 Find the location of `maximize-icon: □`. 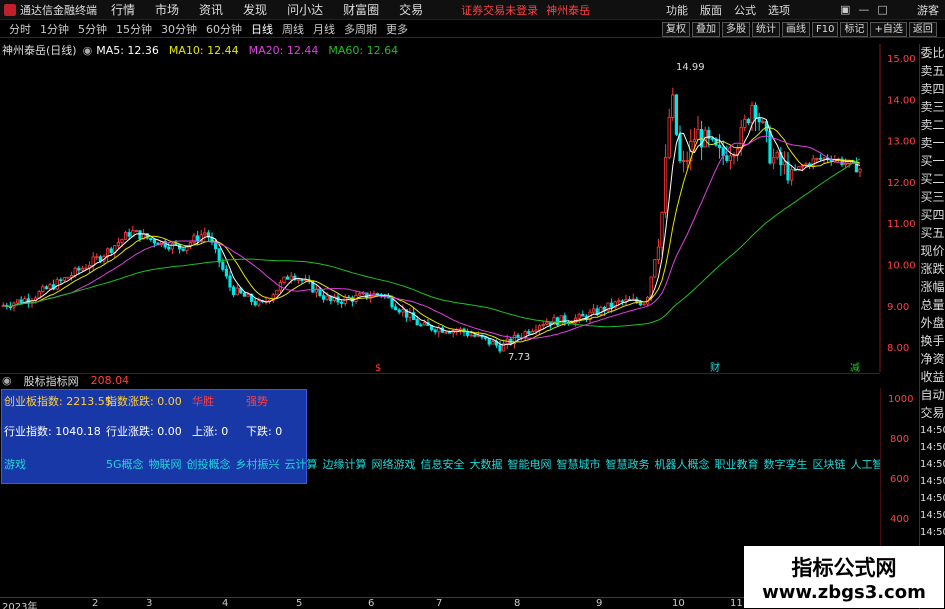

maximize-icon: □ is located at coordinates (882, 9).